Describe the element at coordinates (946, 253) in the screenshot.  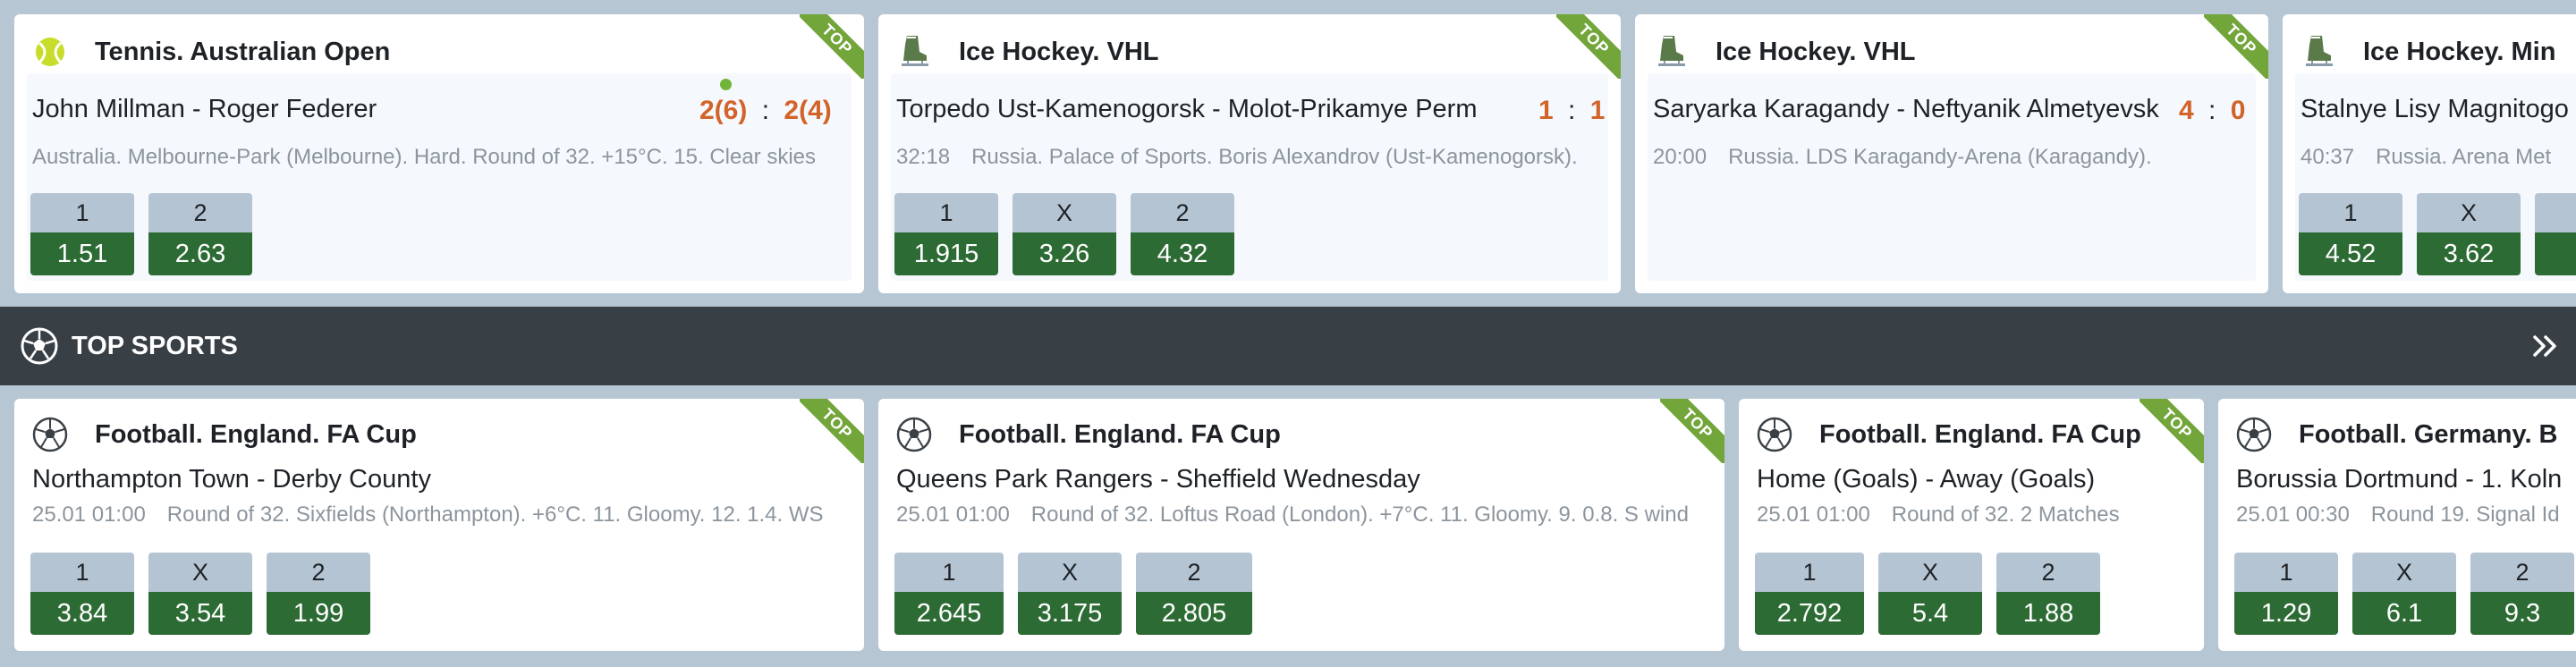
I see `odd-value: 1.915` at that location.